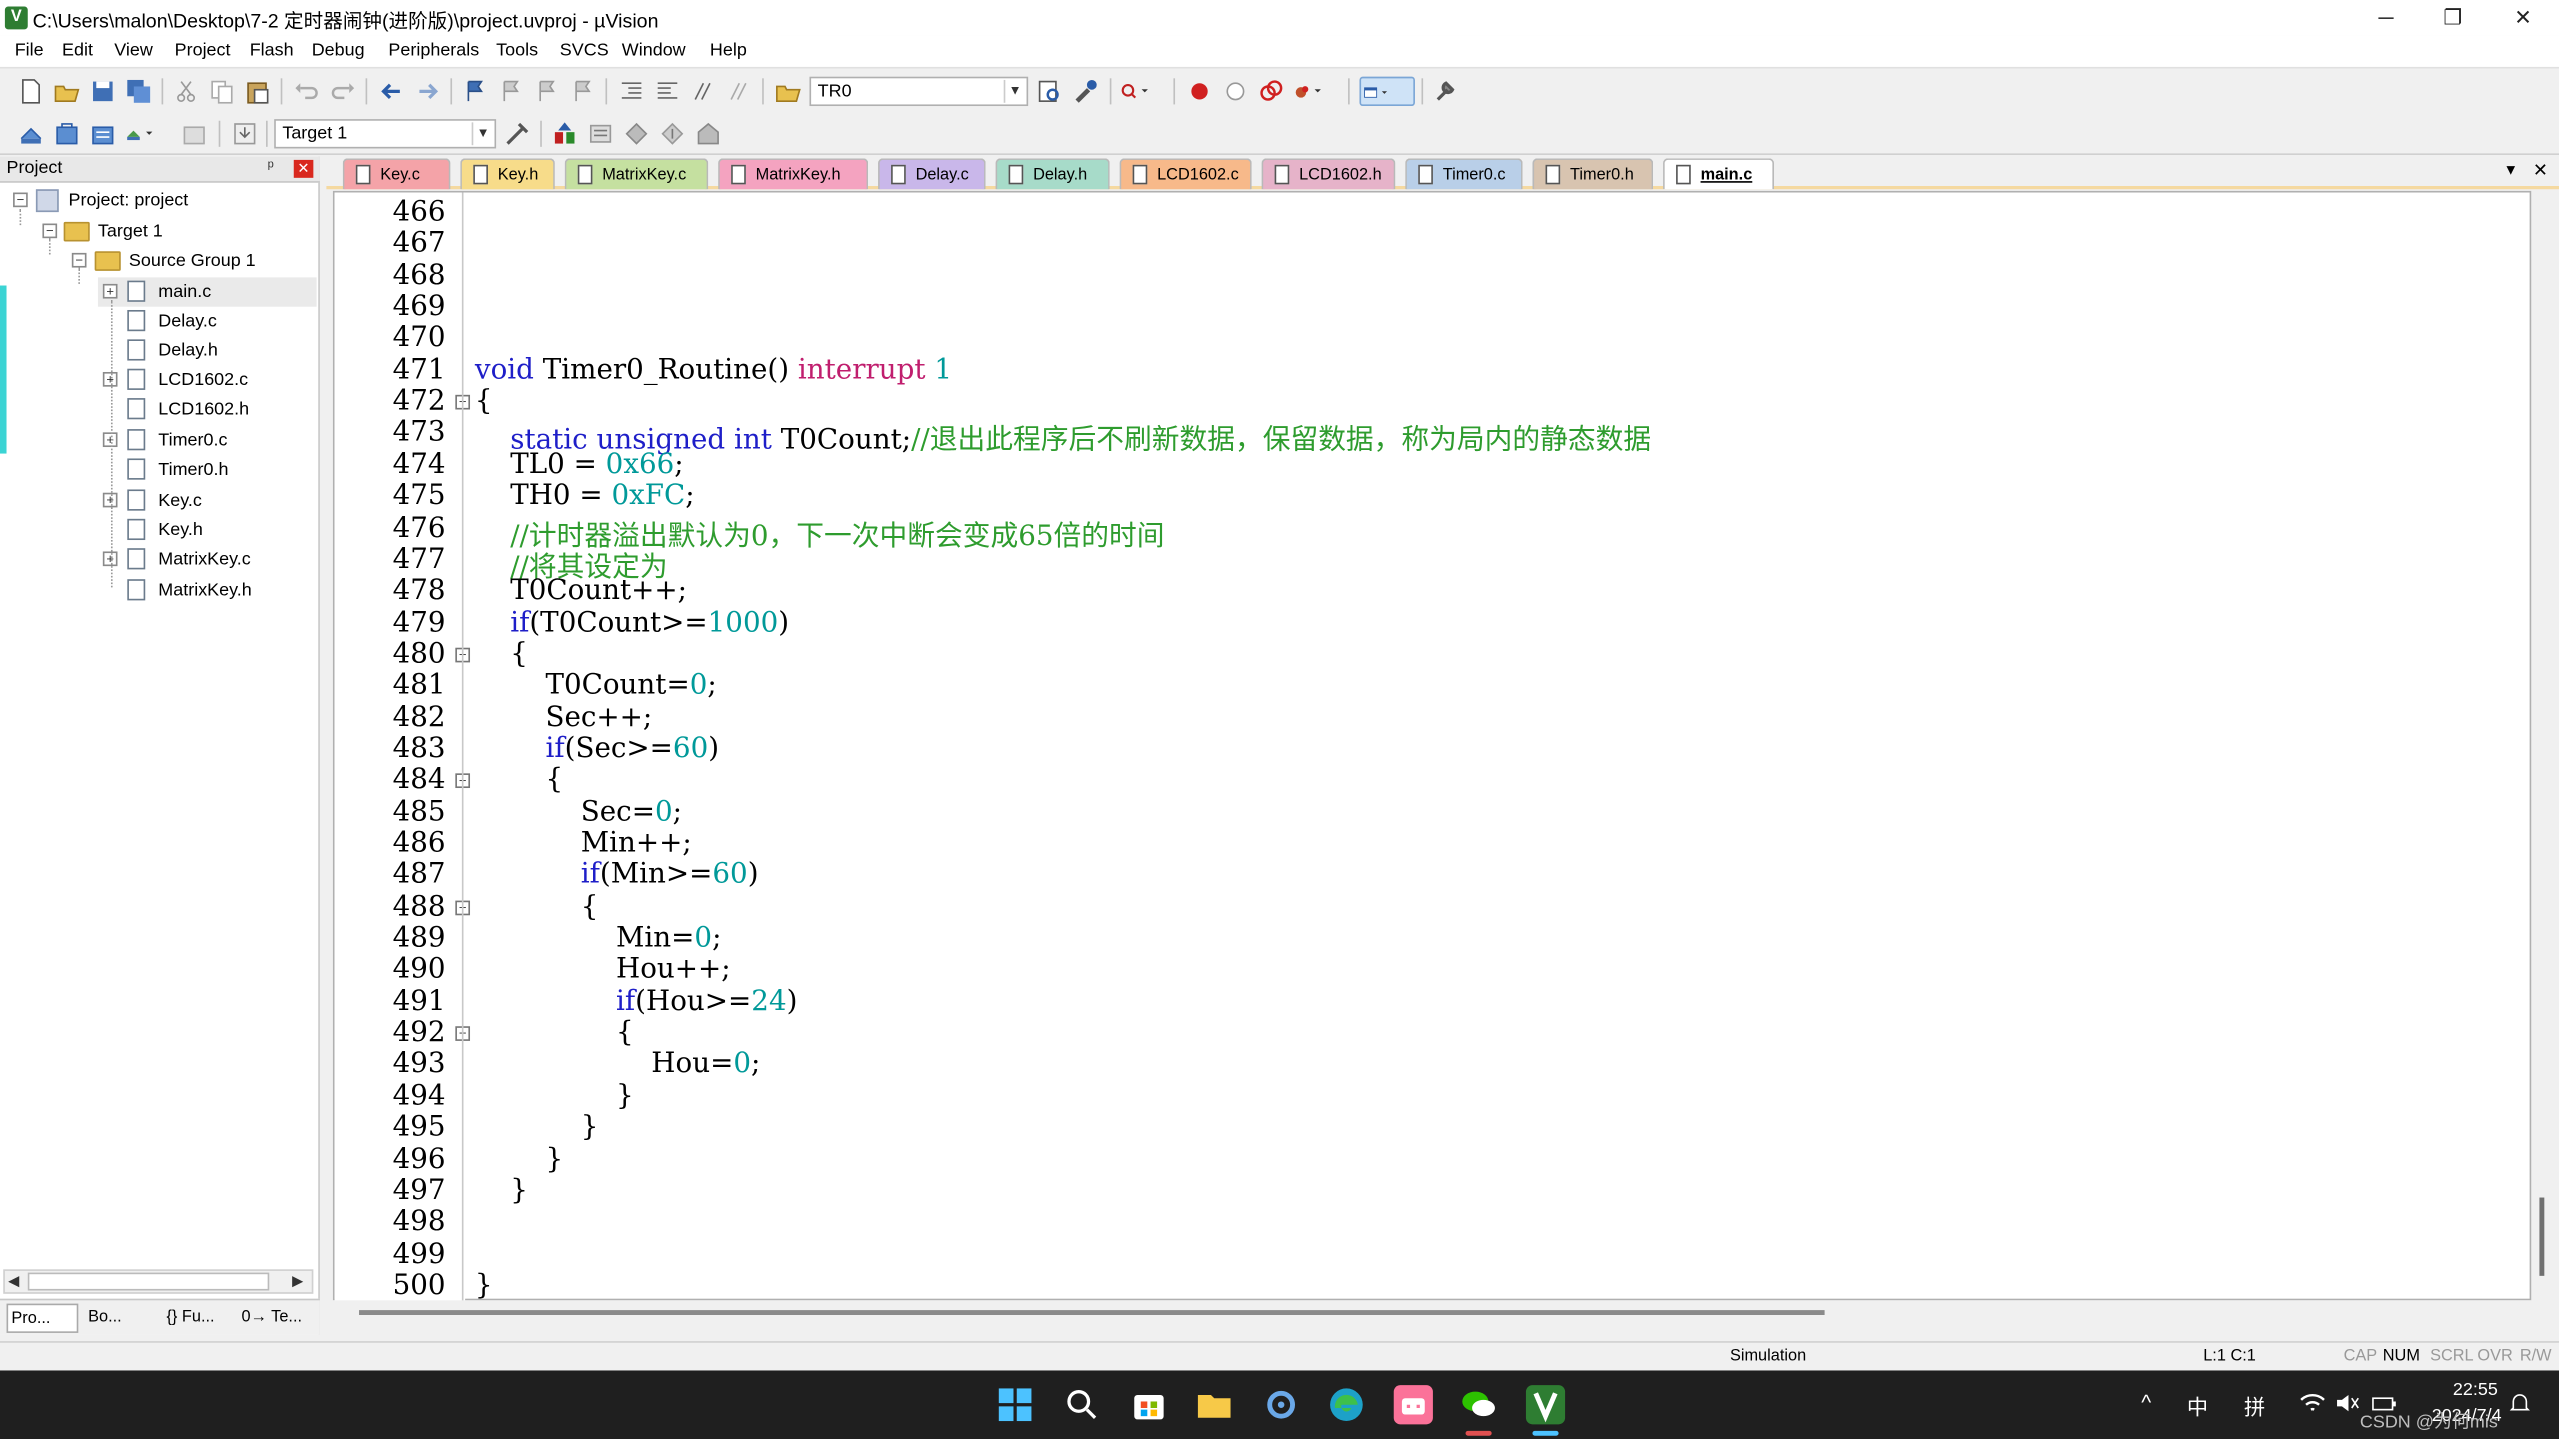  What do you see at coordinates (583, 843) in the screenshot?
I see `code-line: Min++;` at bounding box center [583, 843].